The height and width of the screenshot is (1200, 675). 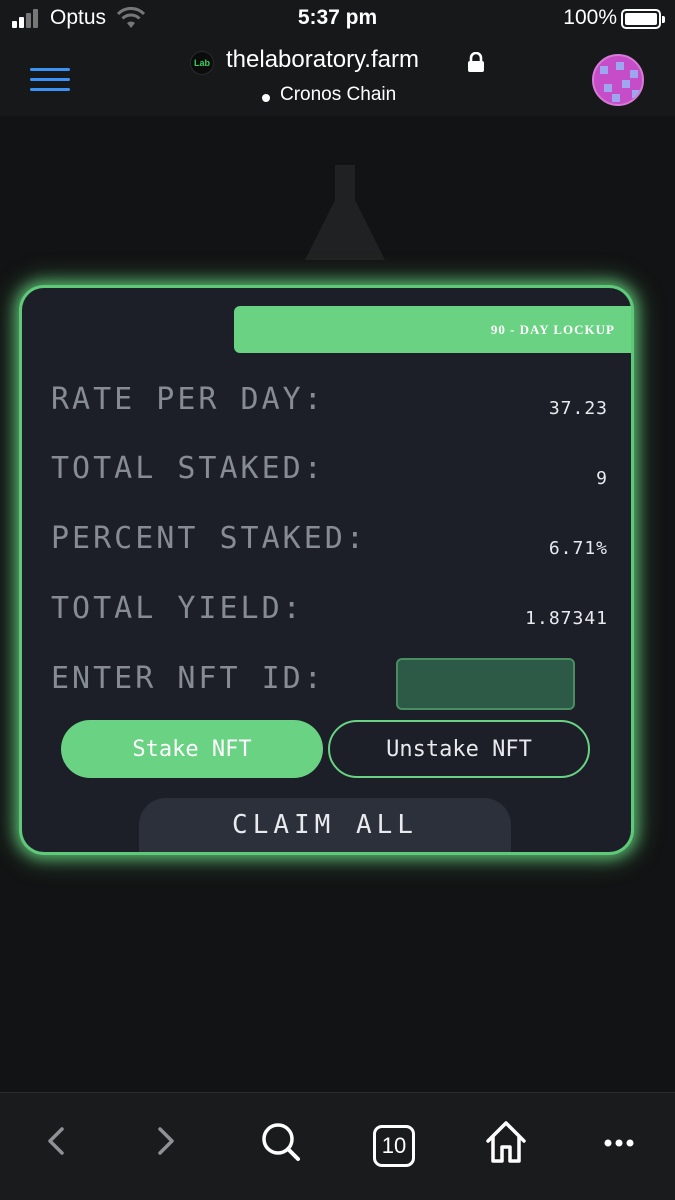 I want to click on tabs-icon: 10, so click(x=394, y=1146).